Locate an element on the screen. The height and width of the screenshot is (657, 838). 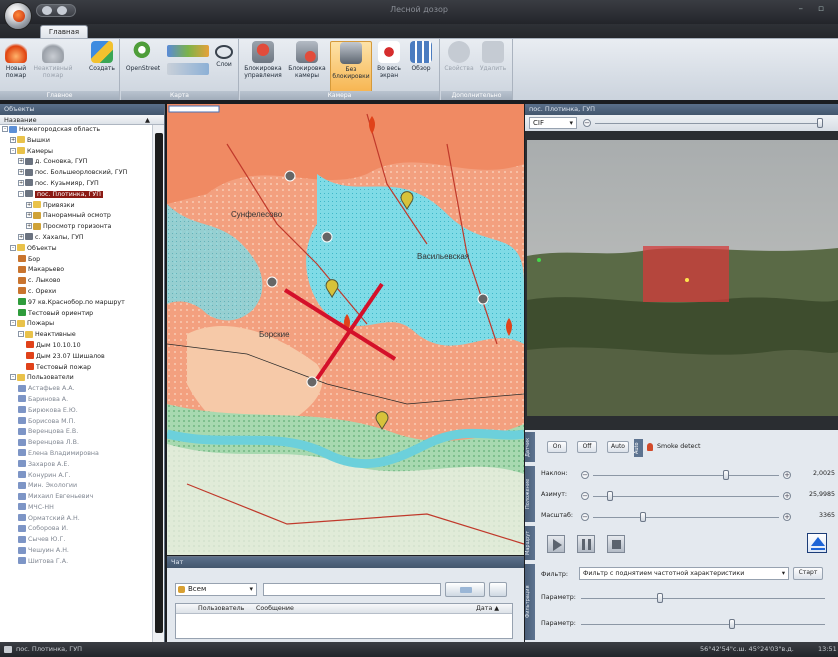
send-button is located at coordinates (465, 589).